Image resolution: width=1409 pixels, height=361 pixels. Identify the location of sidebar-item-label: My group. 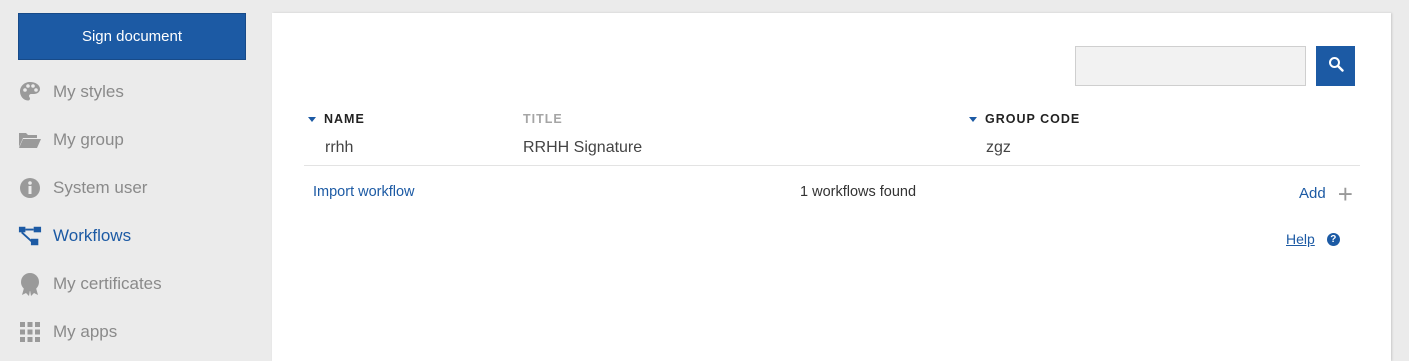
(88, 139).